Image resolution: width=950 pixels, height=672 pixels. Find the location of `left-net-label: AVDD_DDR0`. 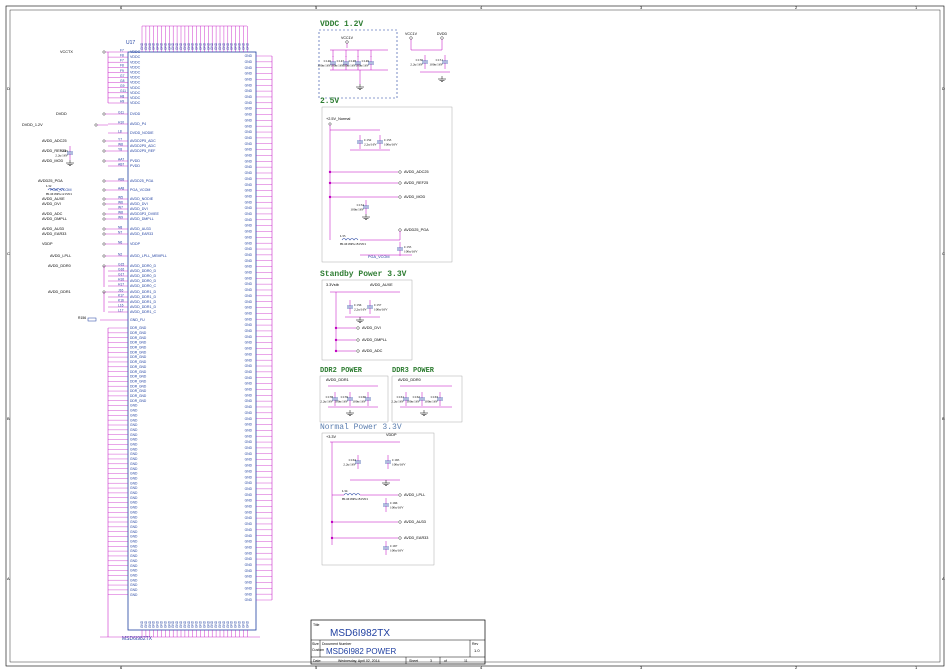

left-net-label: AVDD_DDR0 is located at coordinates (59, 266).